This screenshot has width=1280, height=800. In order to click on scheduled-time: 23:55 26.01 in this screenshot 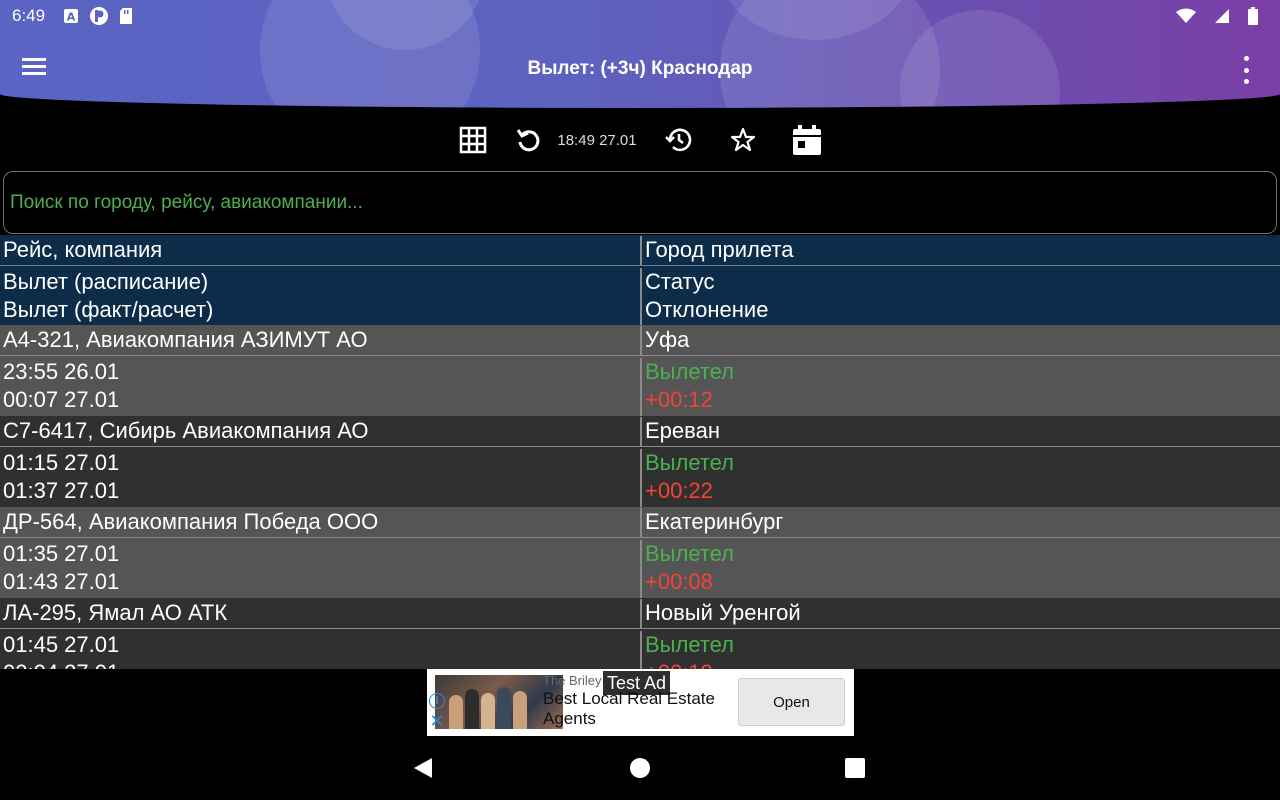, I will do `click(61, 371)`.